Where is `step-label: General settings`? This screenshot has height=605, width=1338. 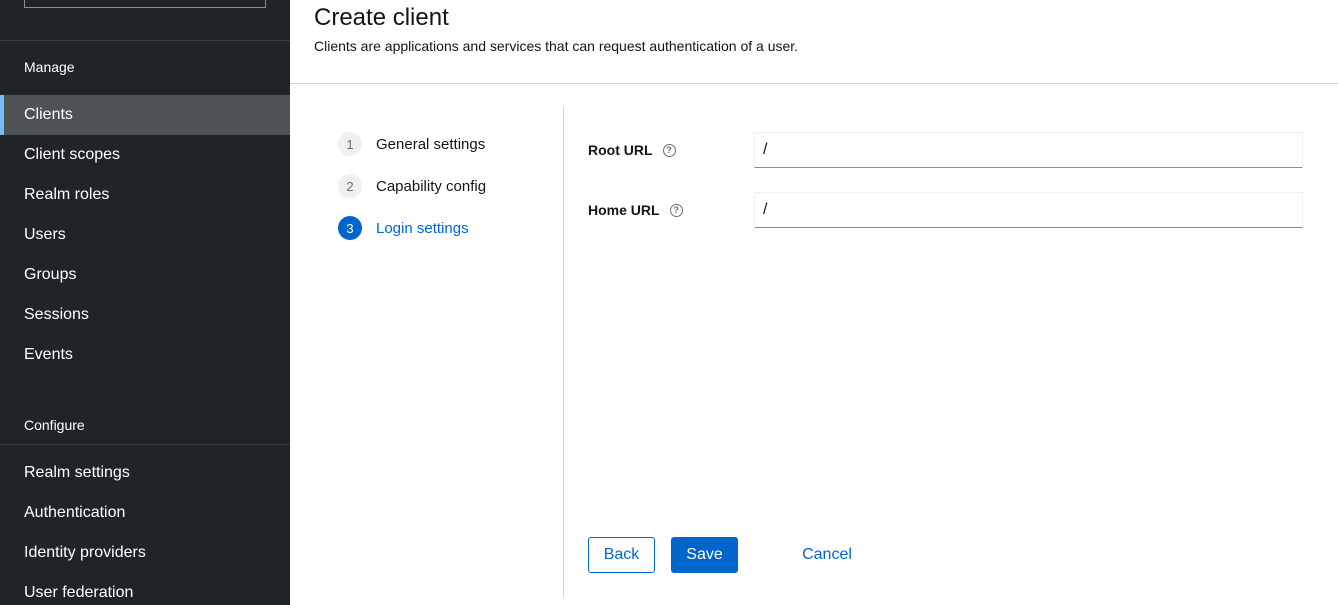
step-label: General settings is located at coordinates (431, 144).